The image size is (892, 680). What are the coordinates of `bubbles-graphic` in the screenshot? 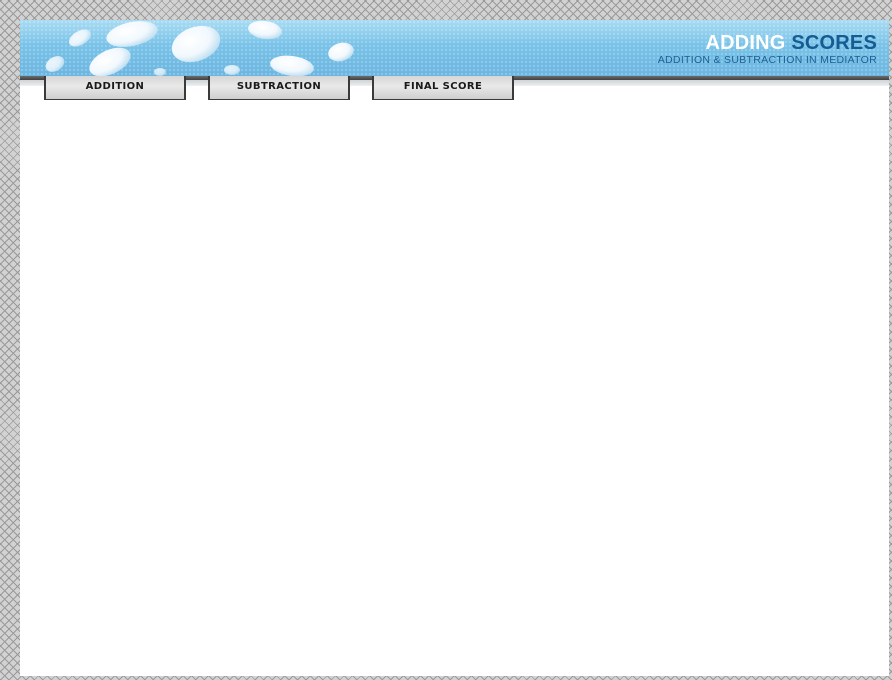 It's located at (199, 48).